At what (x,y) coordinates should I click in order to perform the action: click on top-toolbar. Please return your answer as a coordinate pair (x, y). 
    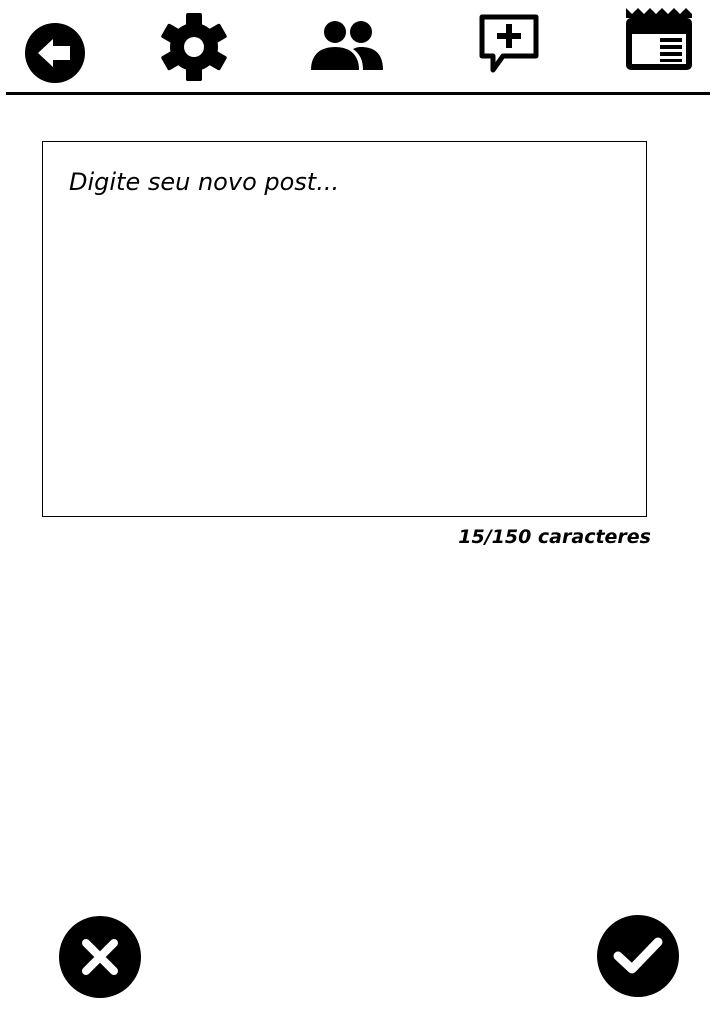
    Looking at the image, I should click on (360, 48).